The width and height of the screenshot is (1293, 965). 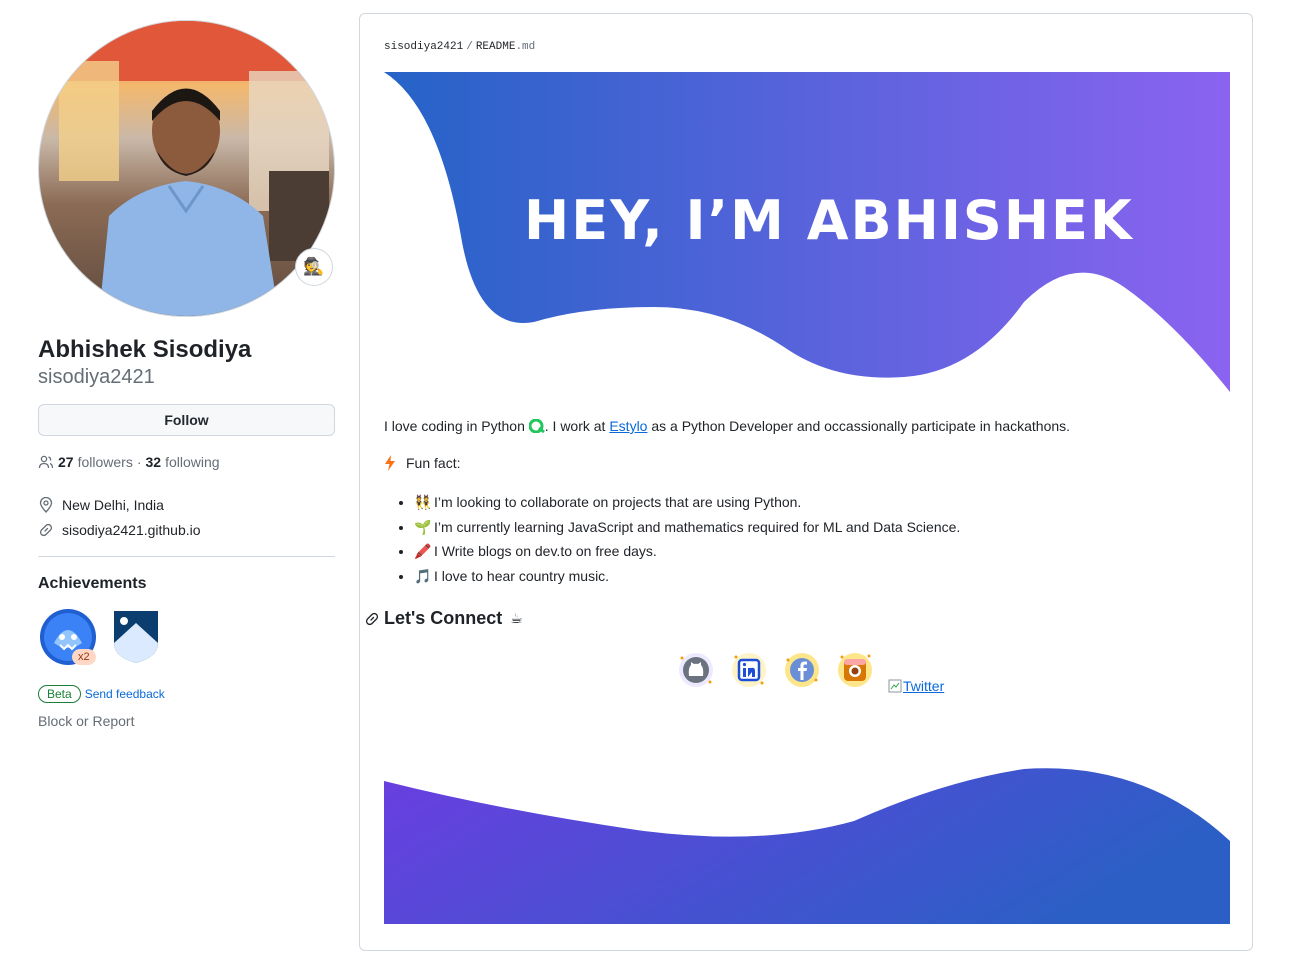 What do you see at coordinates (696, 670) in the screenshot?
I see `github-icon` at bounding box center [696, 670].